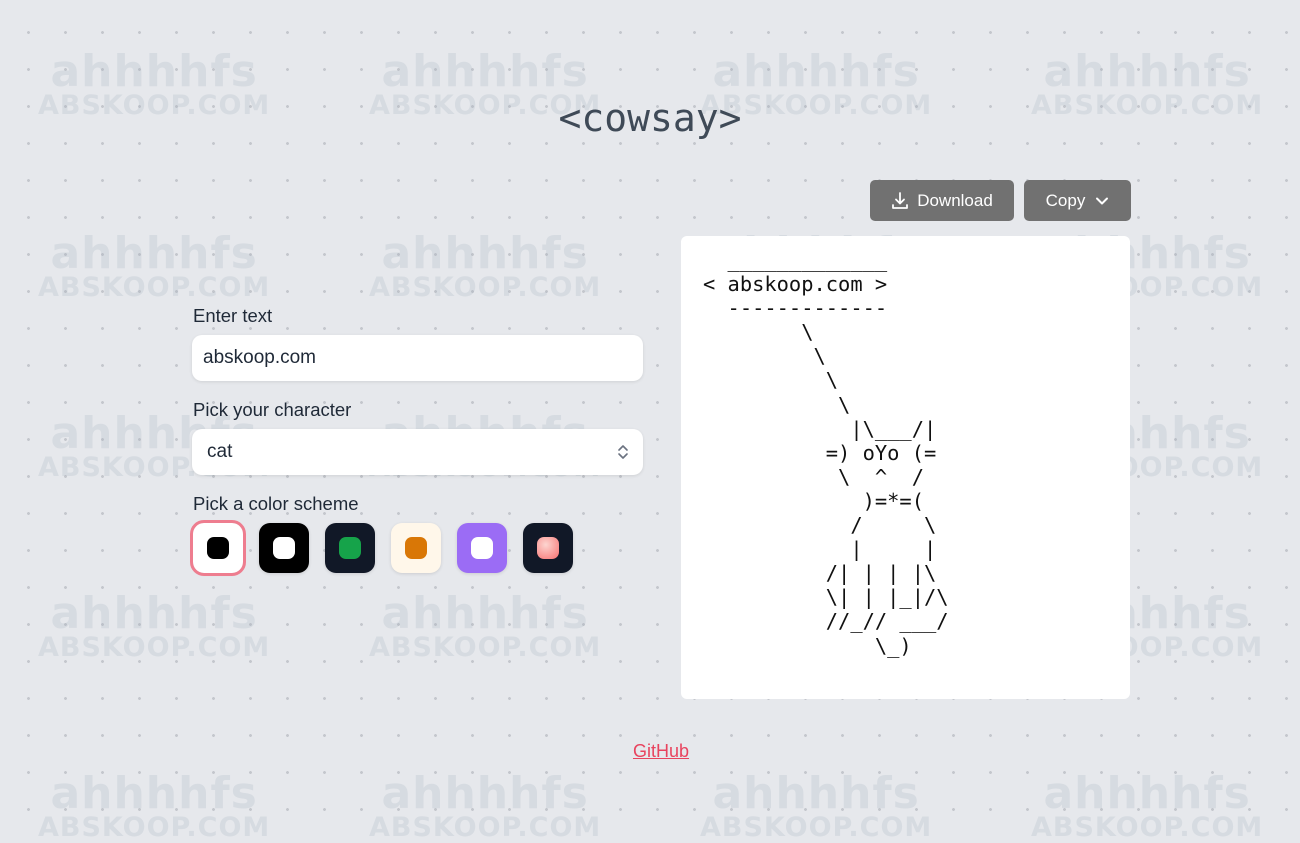 This screenshot has height=843, width=1300. Describe the element at coordinates (381, 548) in the screenshot. I see `color-scheme-picker` at that location.